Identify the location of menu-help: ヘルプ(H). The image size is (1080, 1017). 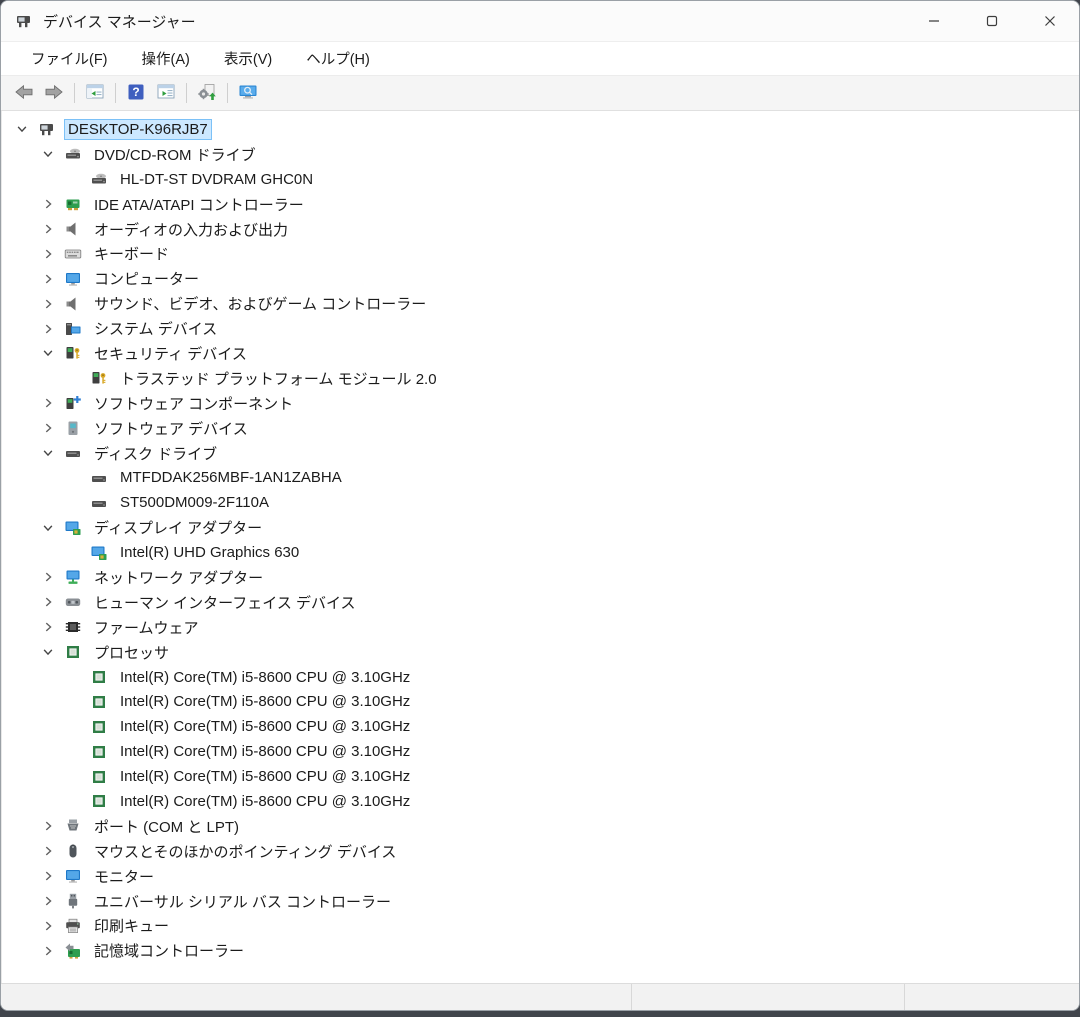
(338, 58).